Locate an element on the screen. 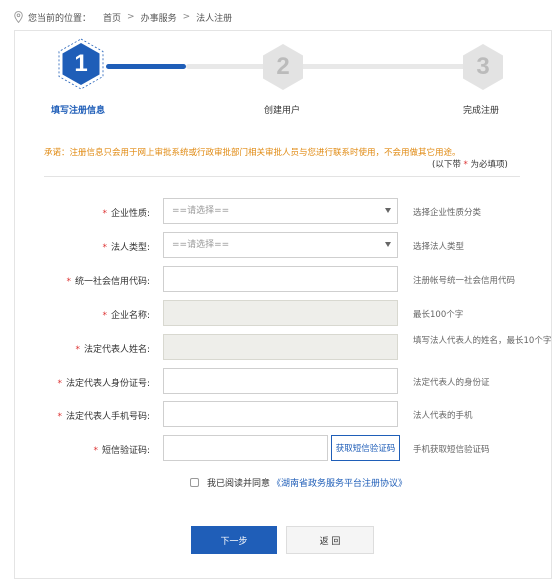 The width and height of the screenshot is (554, 581). agreement-checkbox is located at coordinates (194, 482).